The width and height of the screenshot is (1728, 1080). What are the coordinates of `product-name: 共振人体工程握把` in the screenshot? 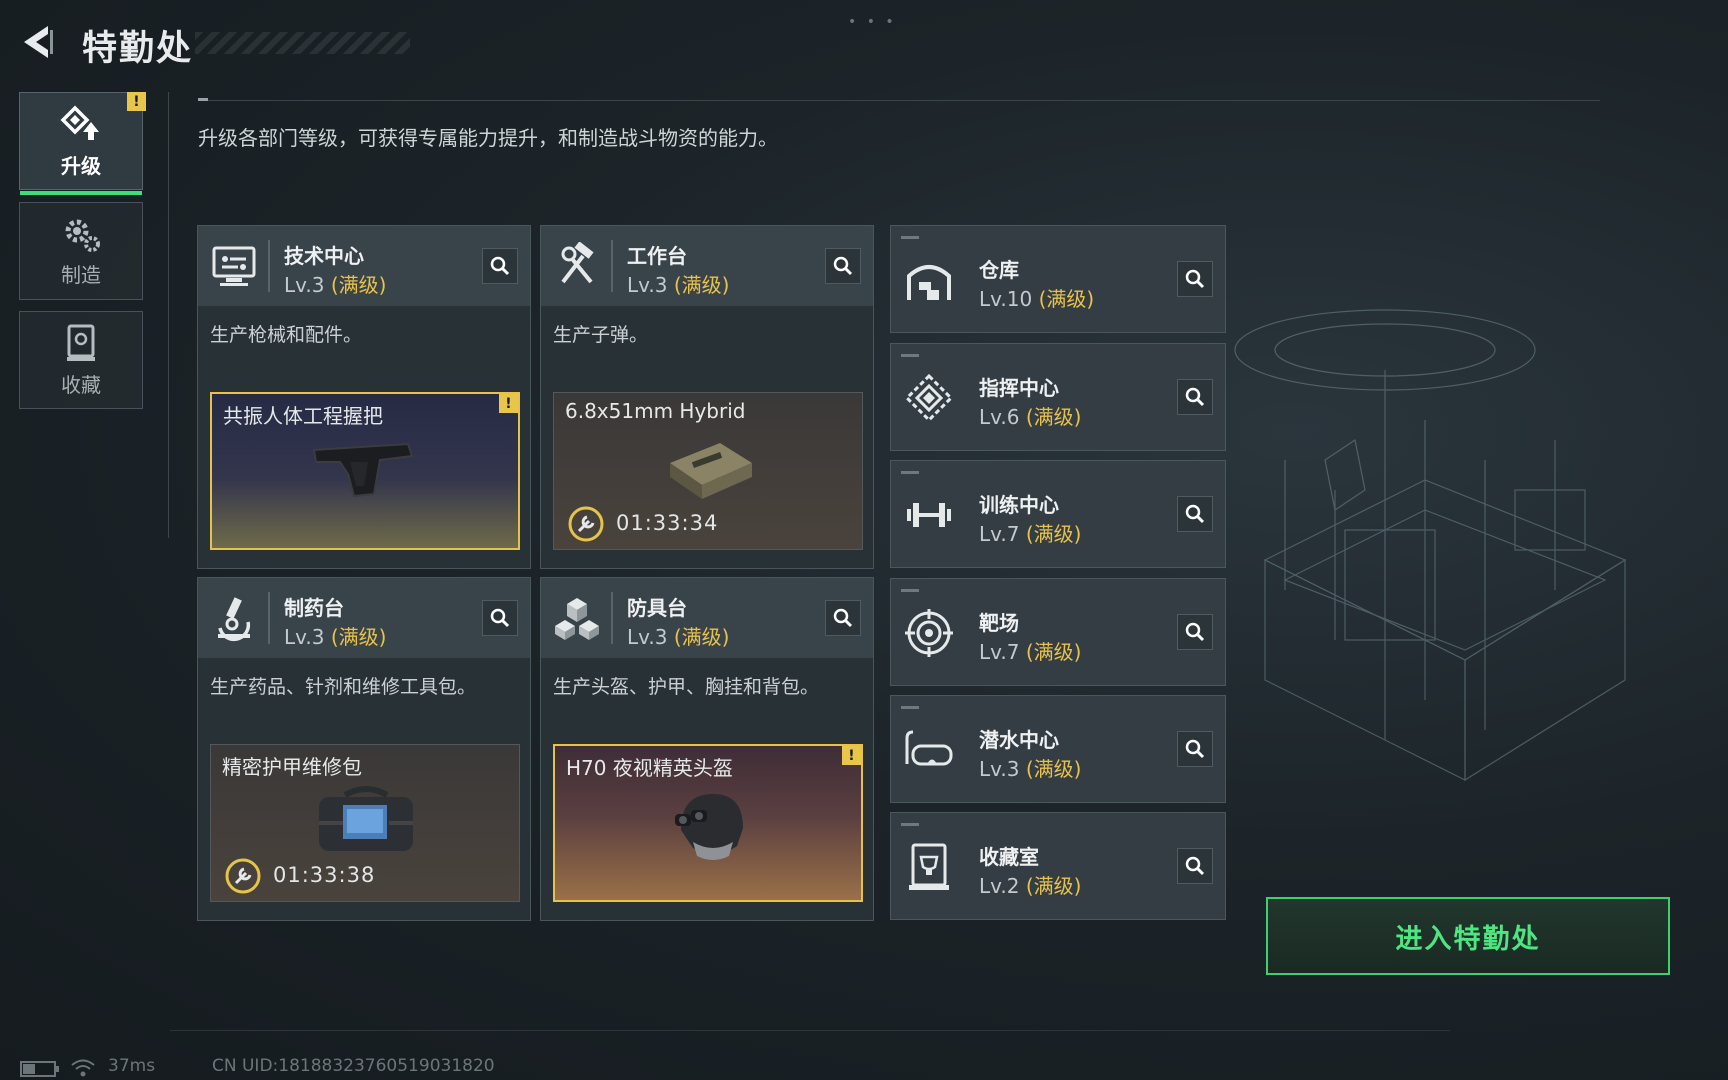 It's located at (303, 416).